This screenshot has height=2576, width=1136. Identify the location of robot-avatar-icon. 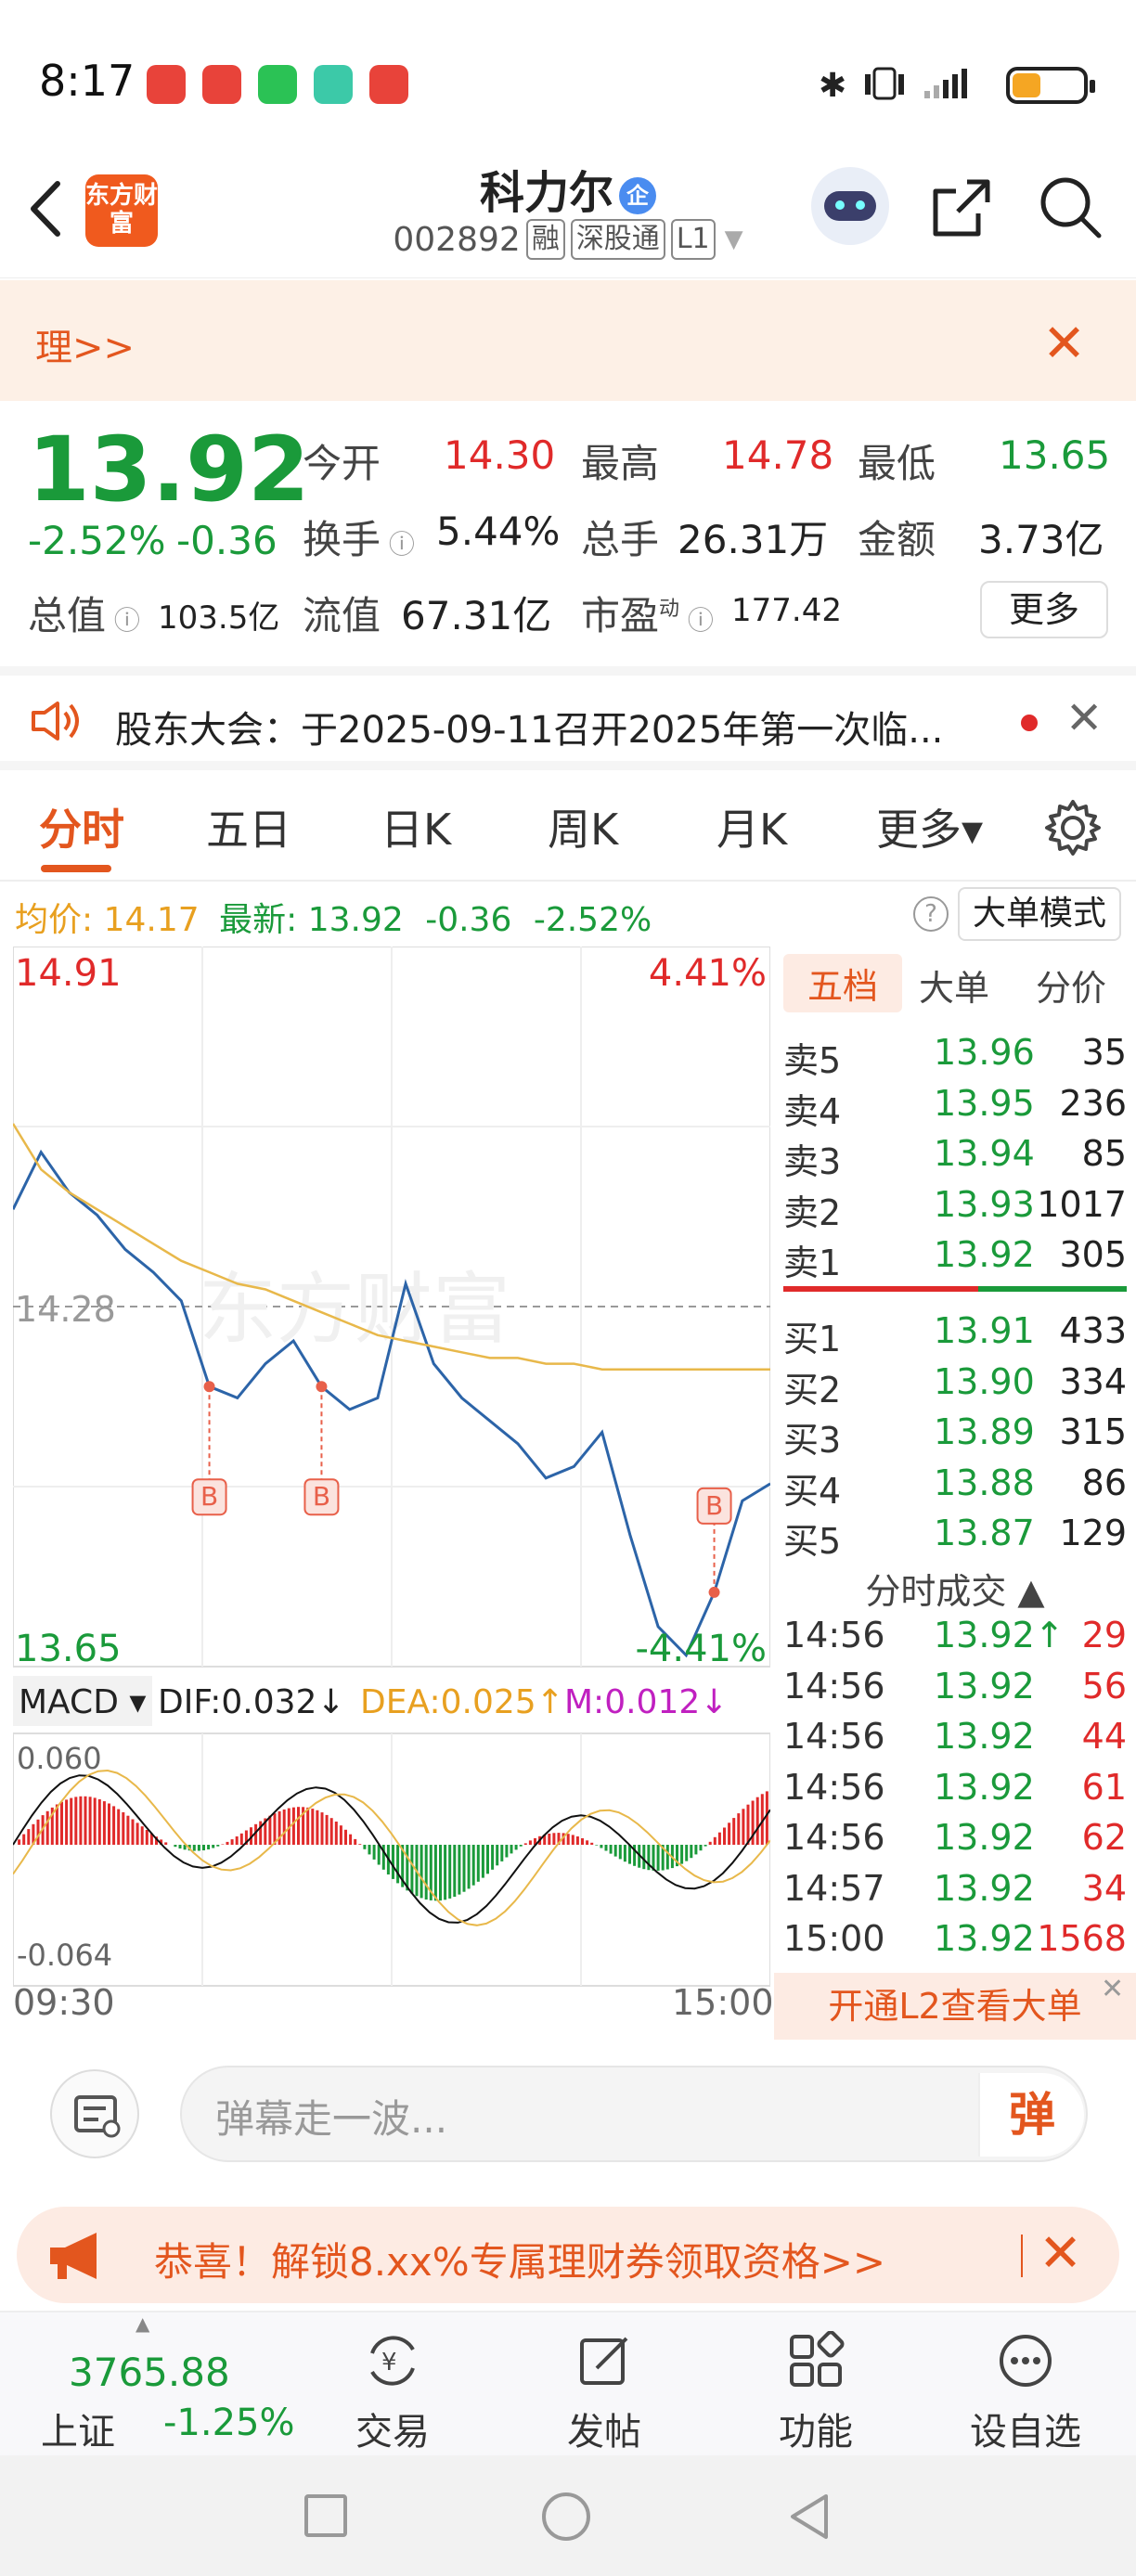
(850, 206).